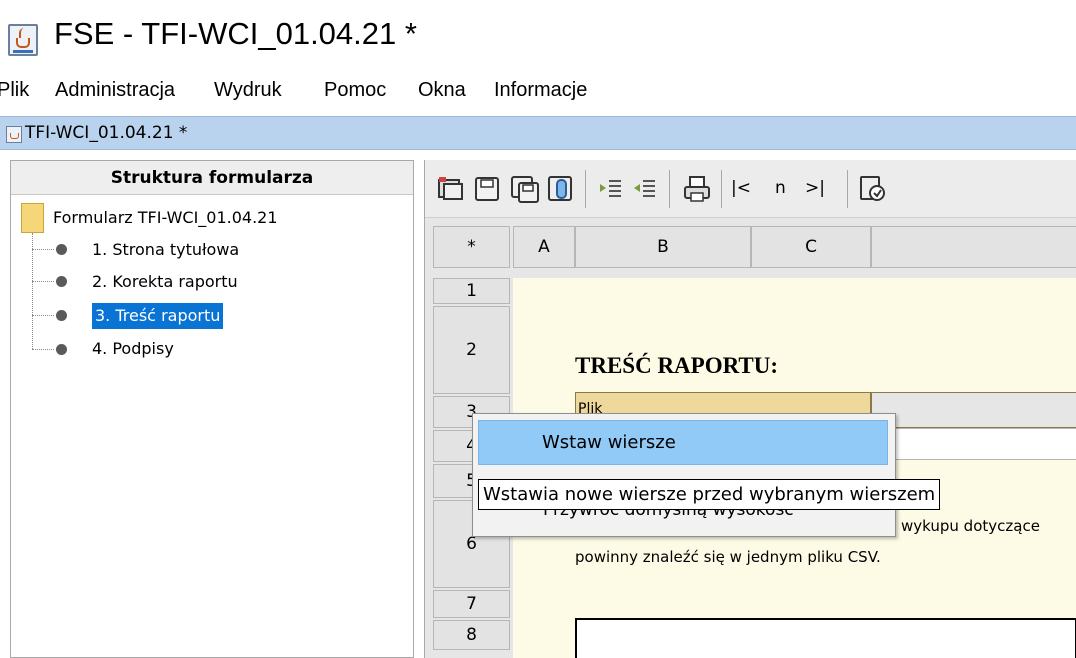  What do you see at coordinates (212, 178) in the screenshot?
I see `form-structure-header: Struktura formularza` at bounding box center [212, 178].